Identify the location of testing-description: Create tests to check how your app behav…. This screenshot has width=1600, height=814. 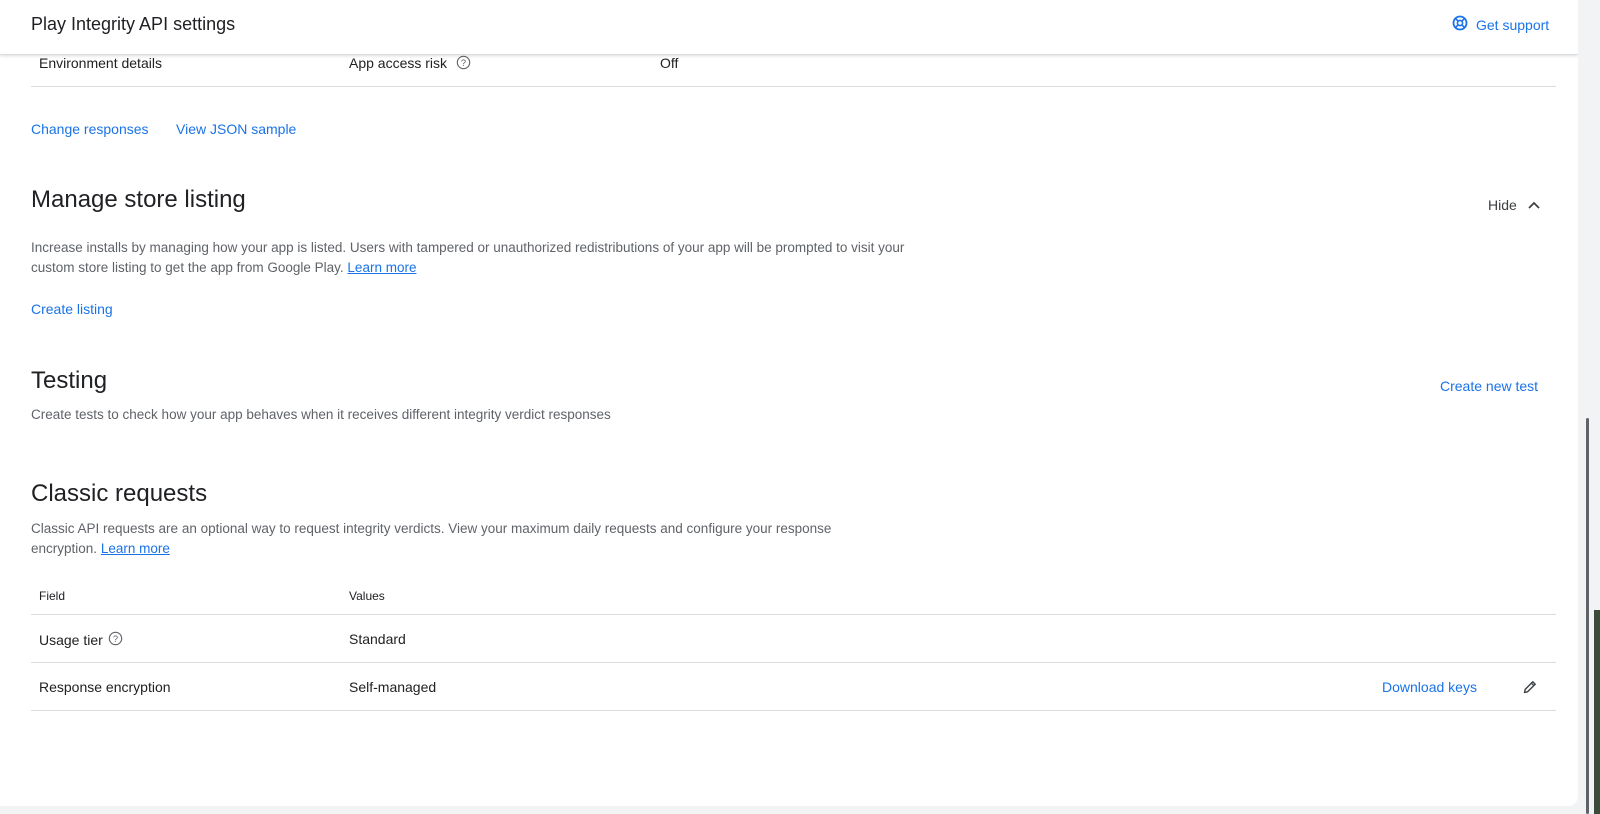
(321, 414).